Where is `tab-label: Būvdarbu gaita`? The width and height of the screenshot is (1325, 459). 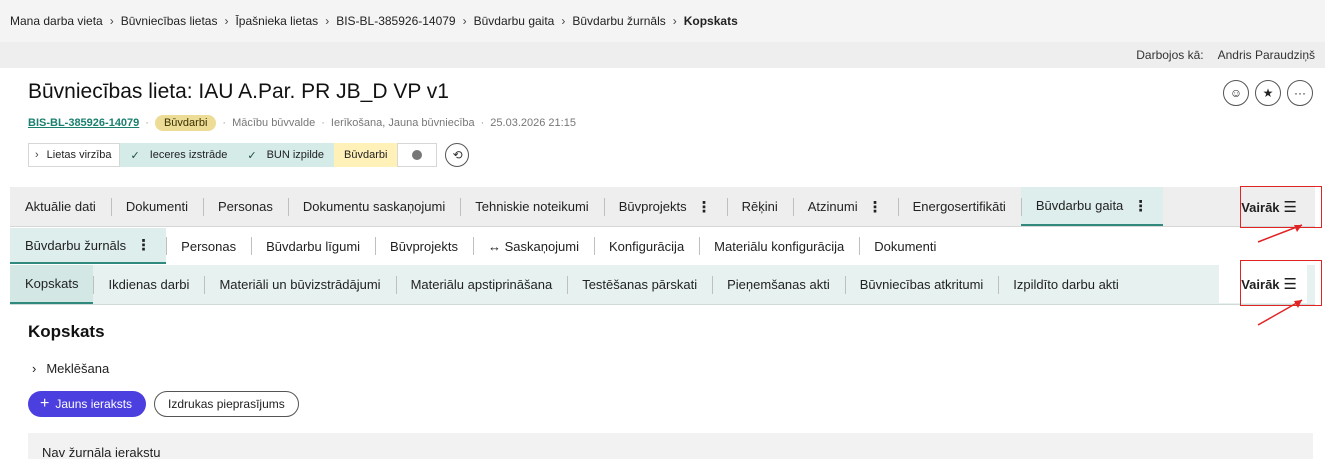 tab-label: Būvdarbu gaita is located at coordinates (1079, 205).